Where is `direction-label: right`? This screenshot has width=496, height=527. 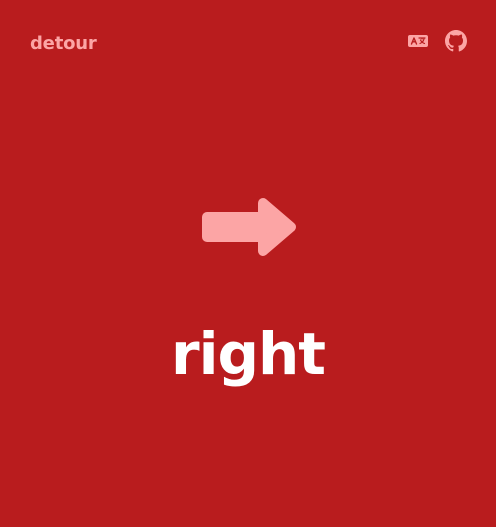
direction-label: right is located at coordinates (248, 354).